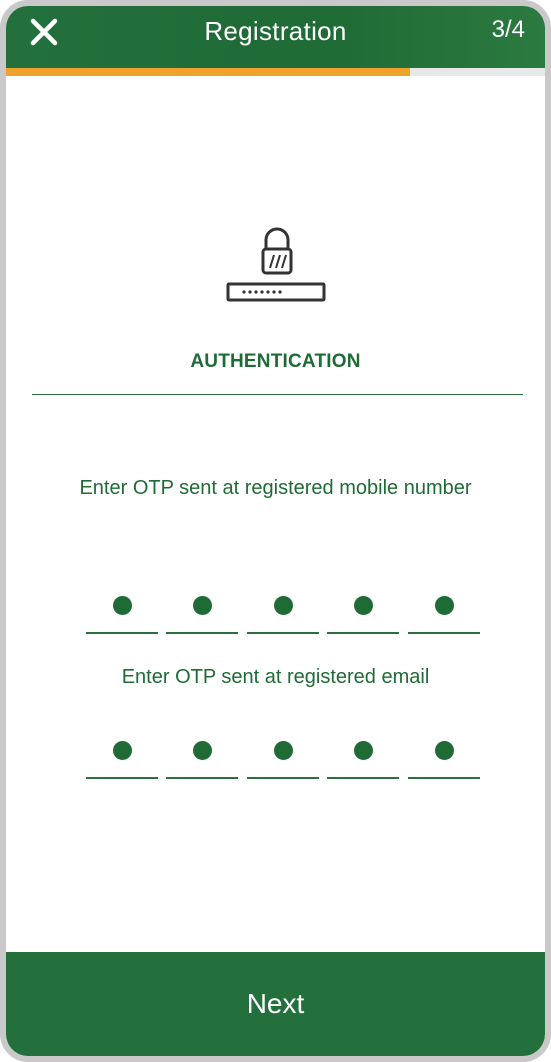 The width and height of the screenshot is (551, 1062). Describe the element at coordinates (275, 361) in the screenshot. I see `section-title: AUTHENTICATION` at that location.